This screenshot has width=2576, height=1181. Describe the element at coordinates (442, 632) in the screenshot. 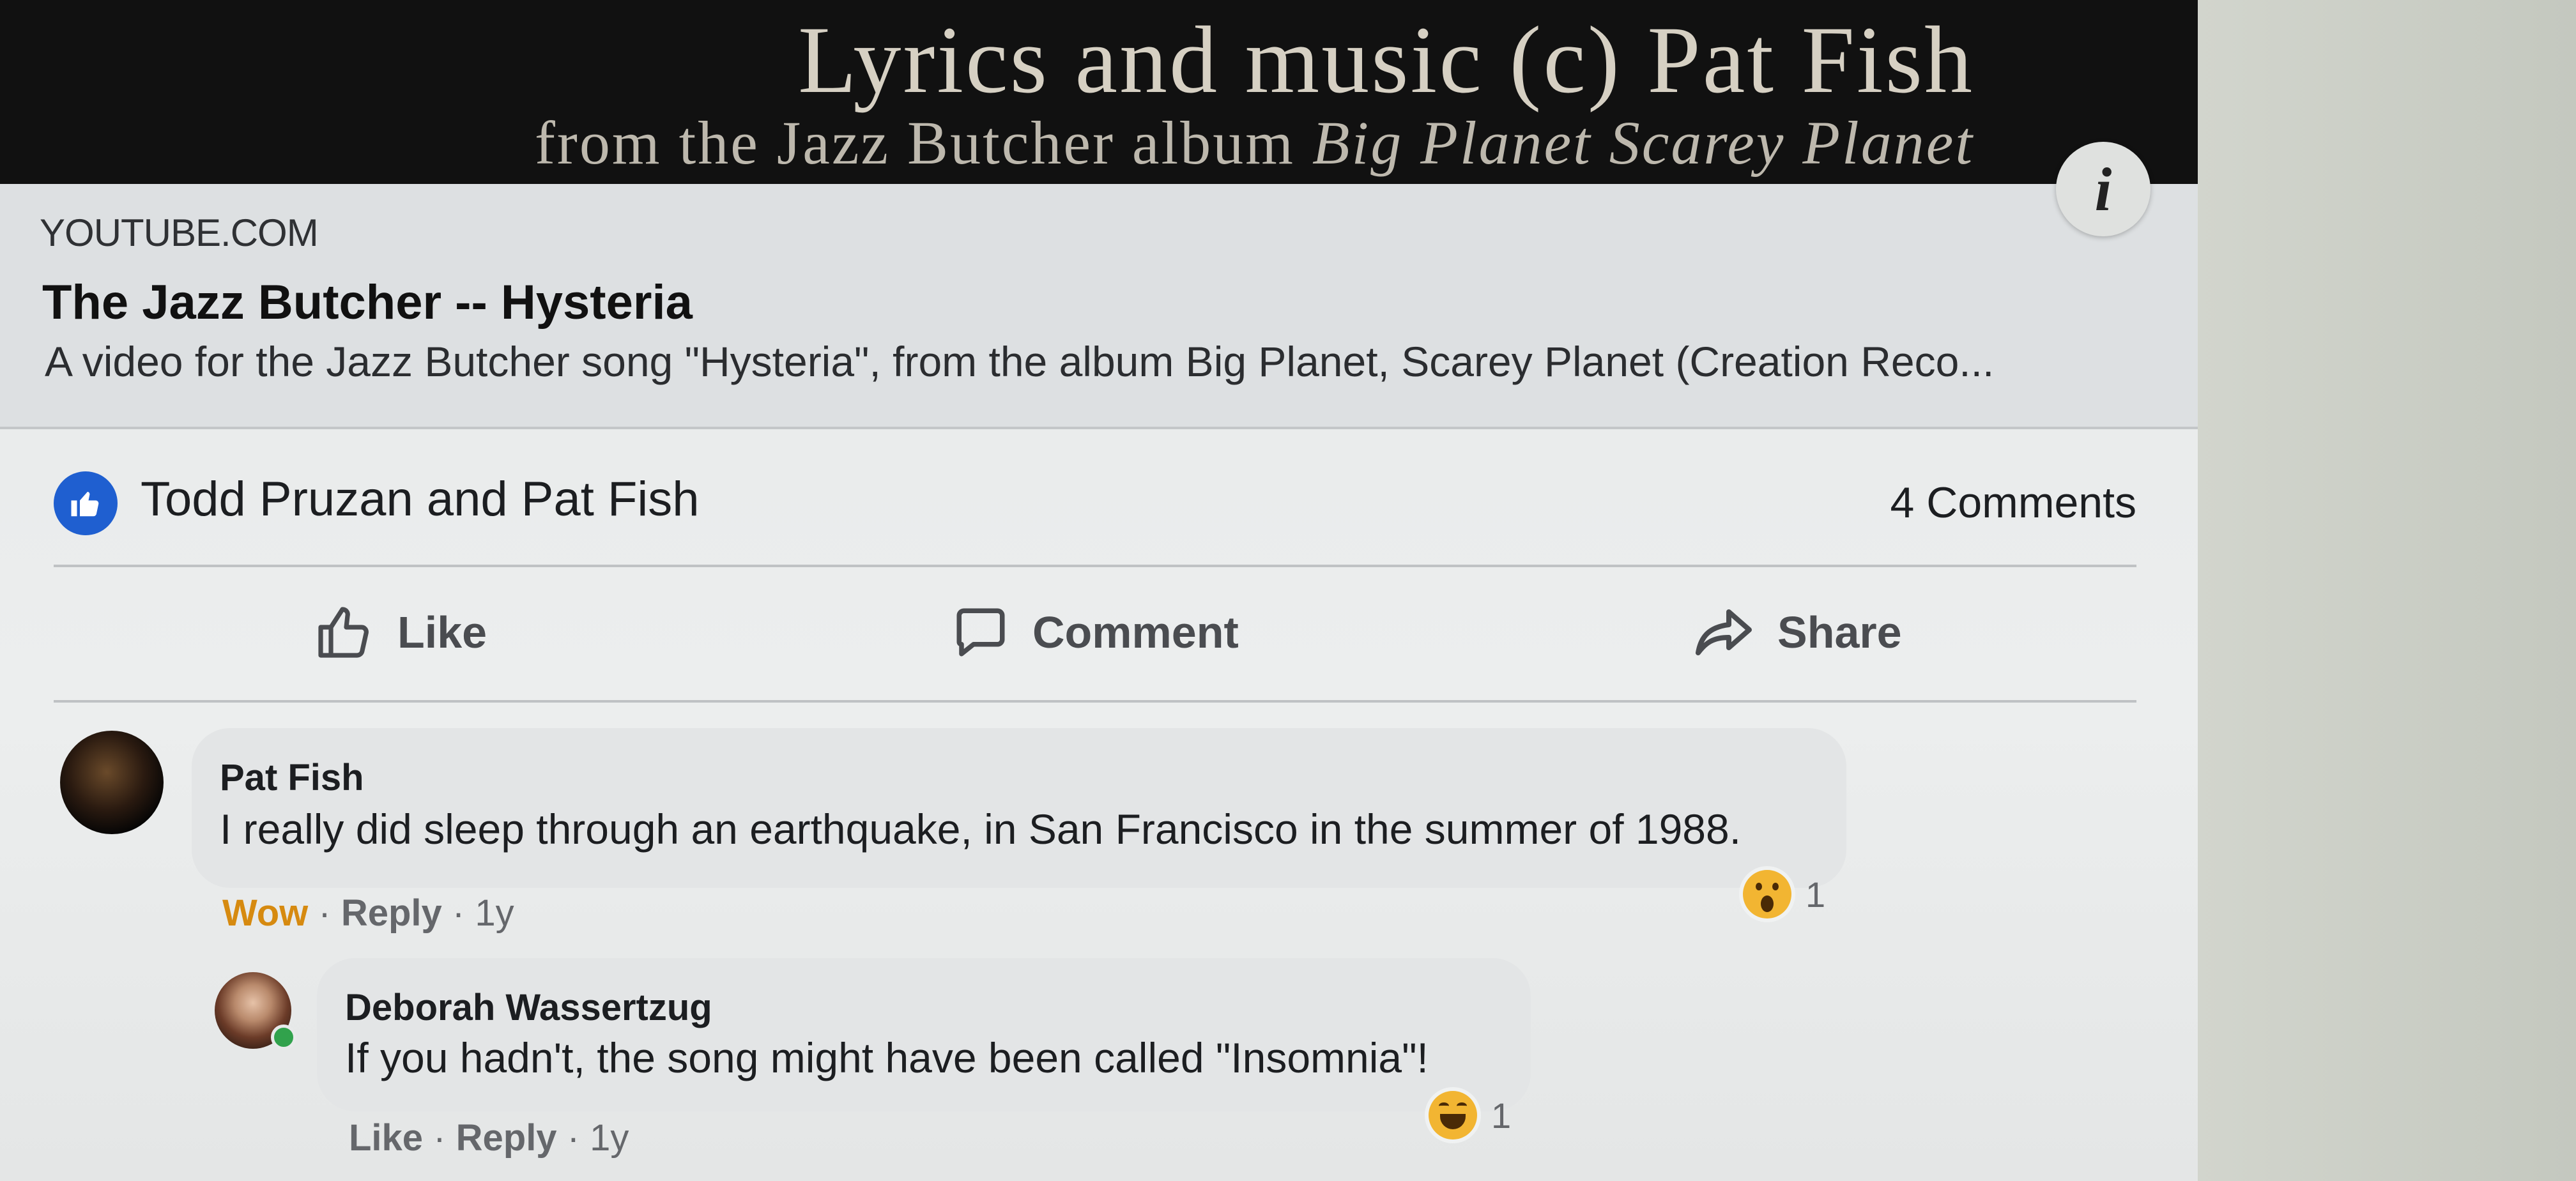

I see `like-label: Like` at that location.